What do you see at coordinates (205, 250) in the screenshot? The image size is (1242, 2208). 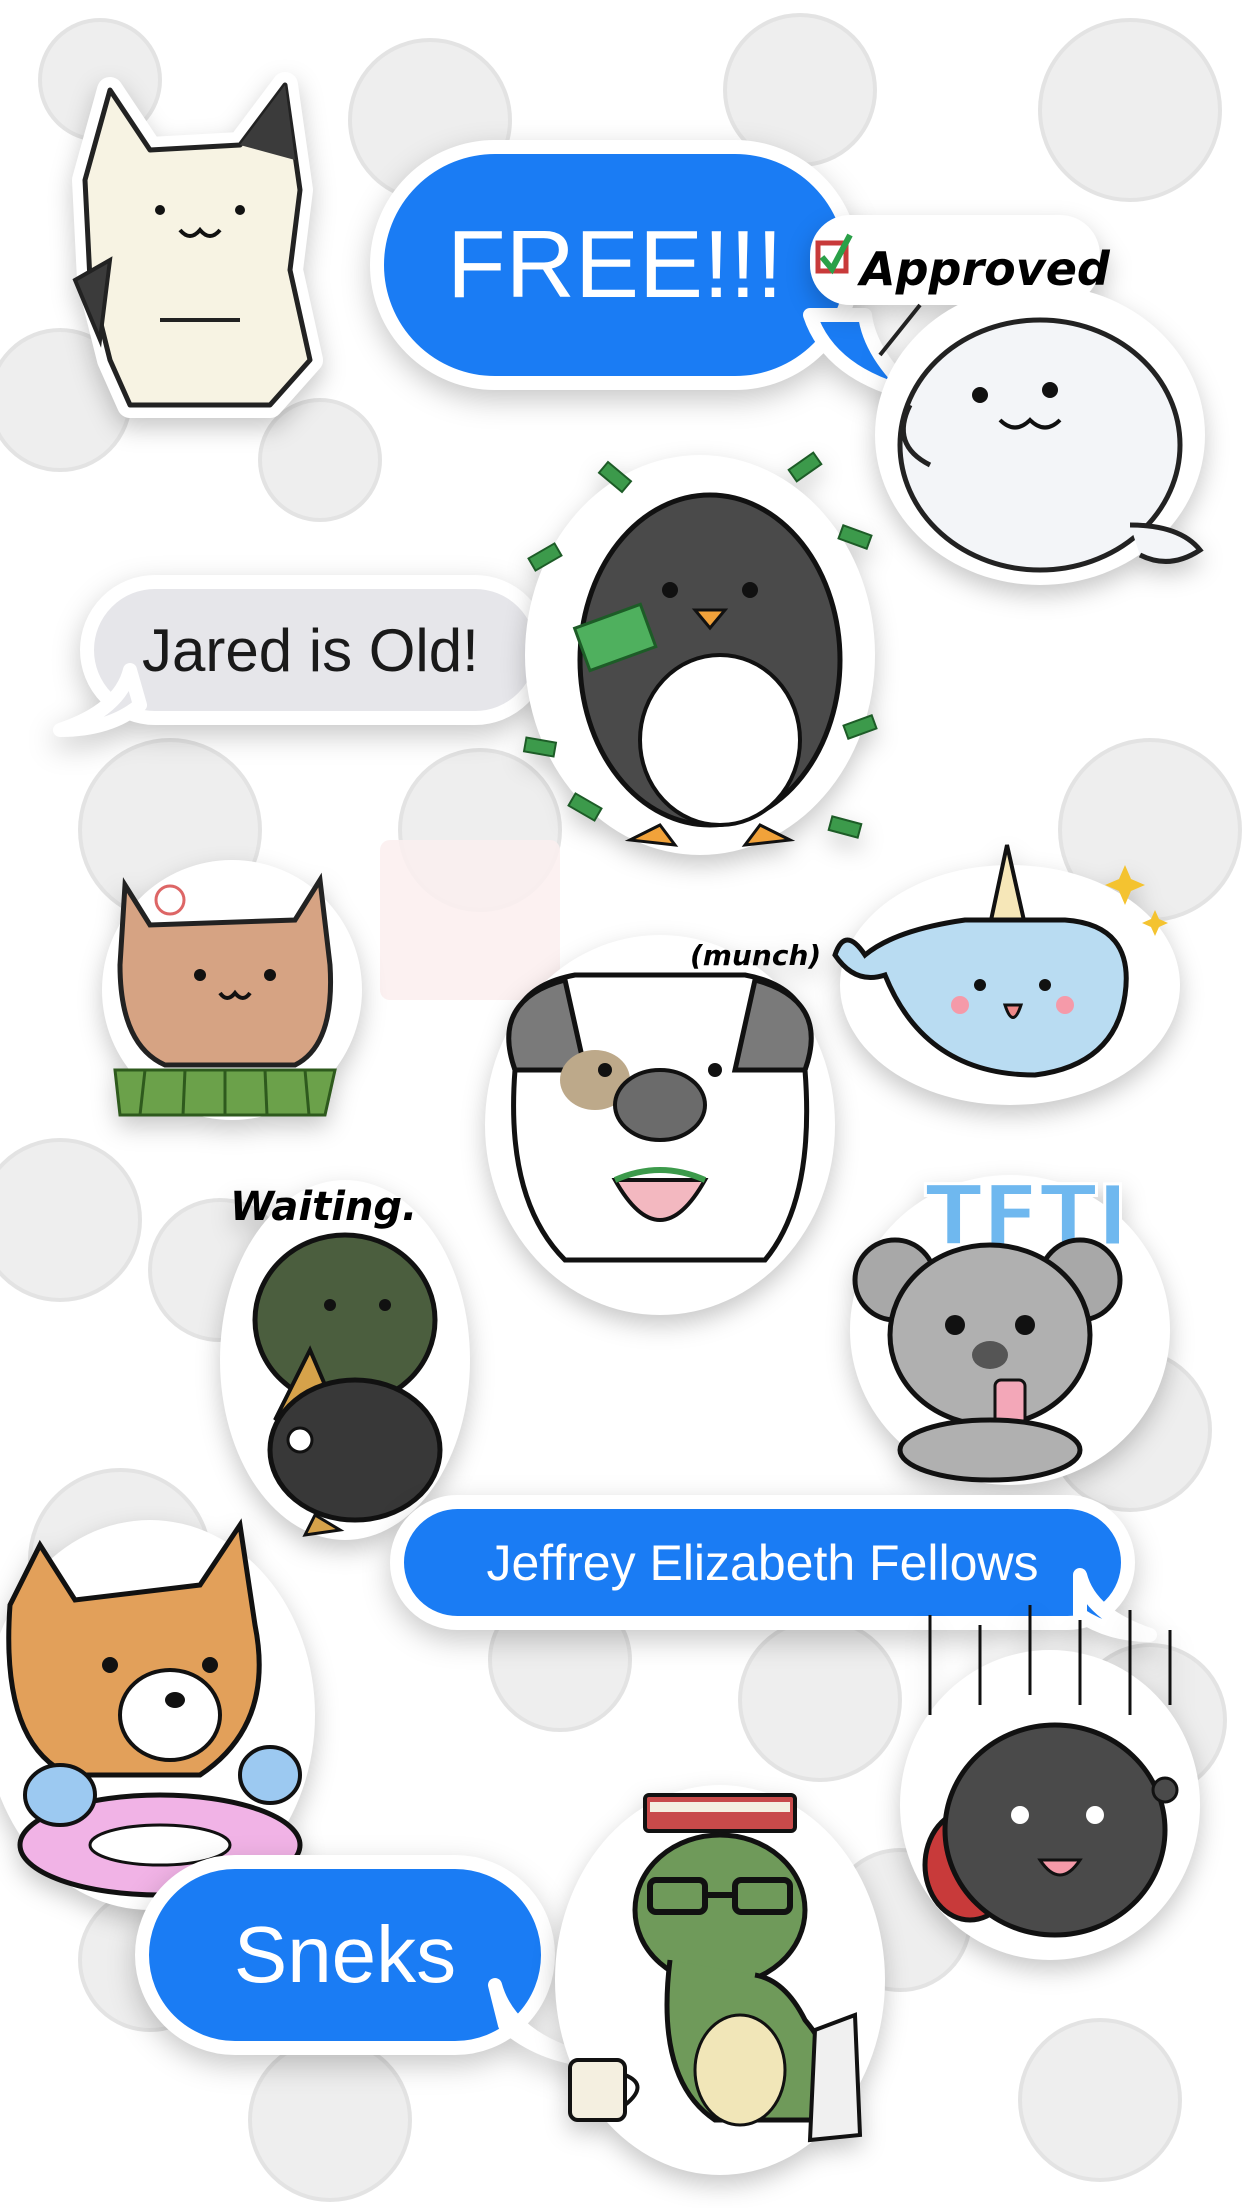 I see `cat-sticker` at bounding box center [205, 250].